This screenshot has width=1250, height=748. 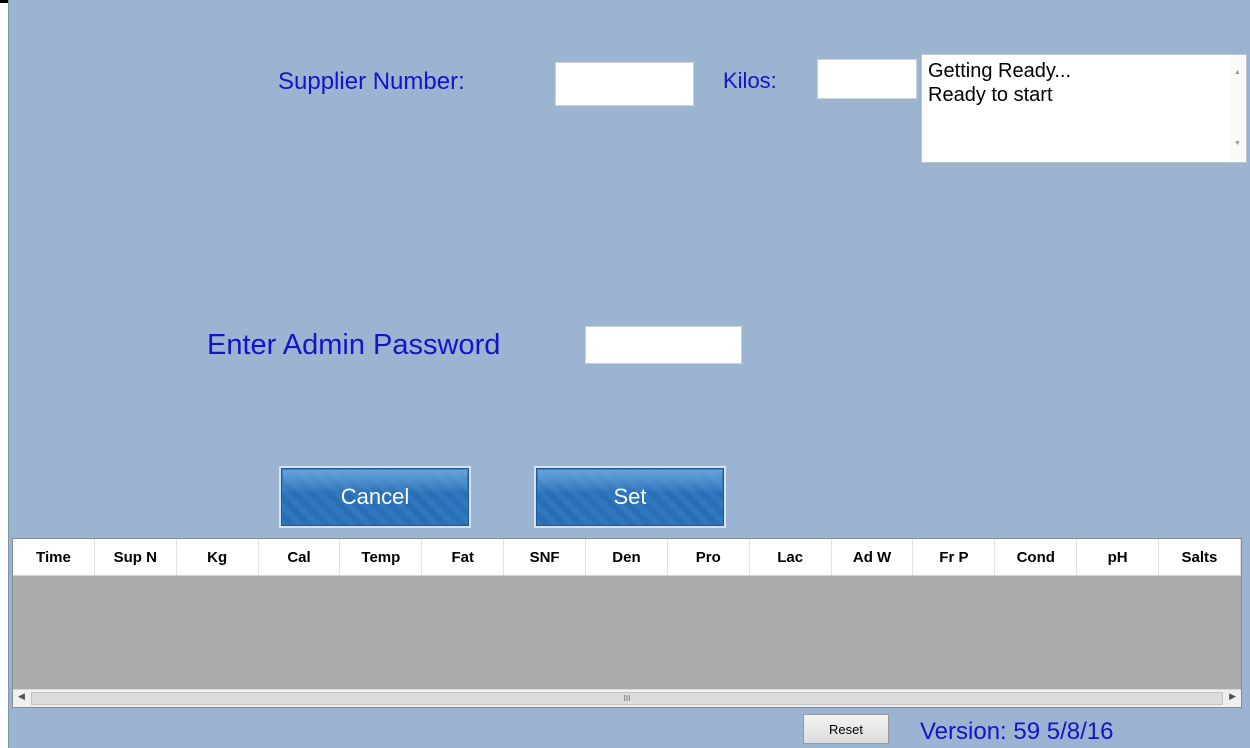 I want to click on set-button: Set, so click(x=630, y=497).